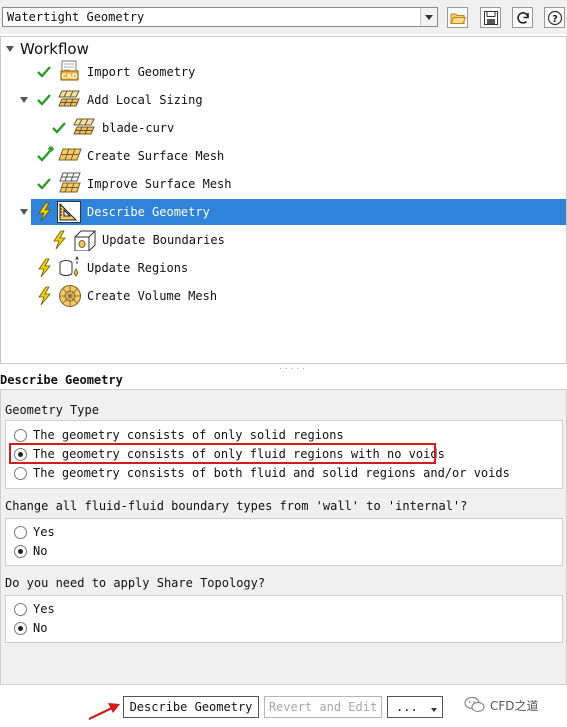 The width and height of the screenshot is (567, 727). I want to click on tree-item-label: Import Geometry, so click(141, 72).